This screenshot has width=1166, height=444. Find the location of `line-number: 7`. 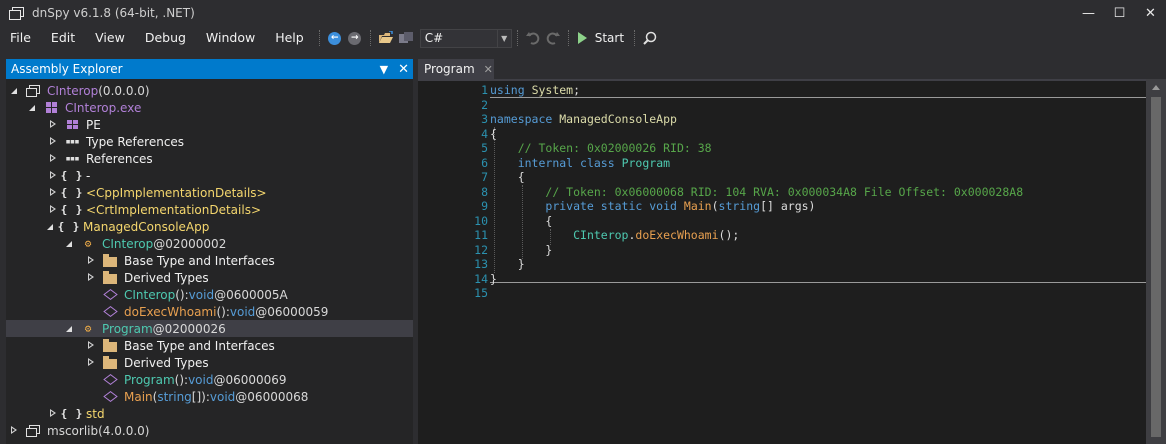

line-number: 7 is located at coordinates (484, 177).